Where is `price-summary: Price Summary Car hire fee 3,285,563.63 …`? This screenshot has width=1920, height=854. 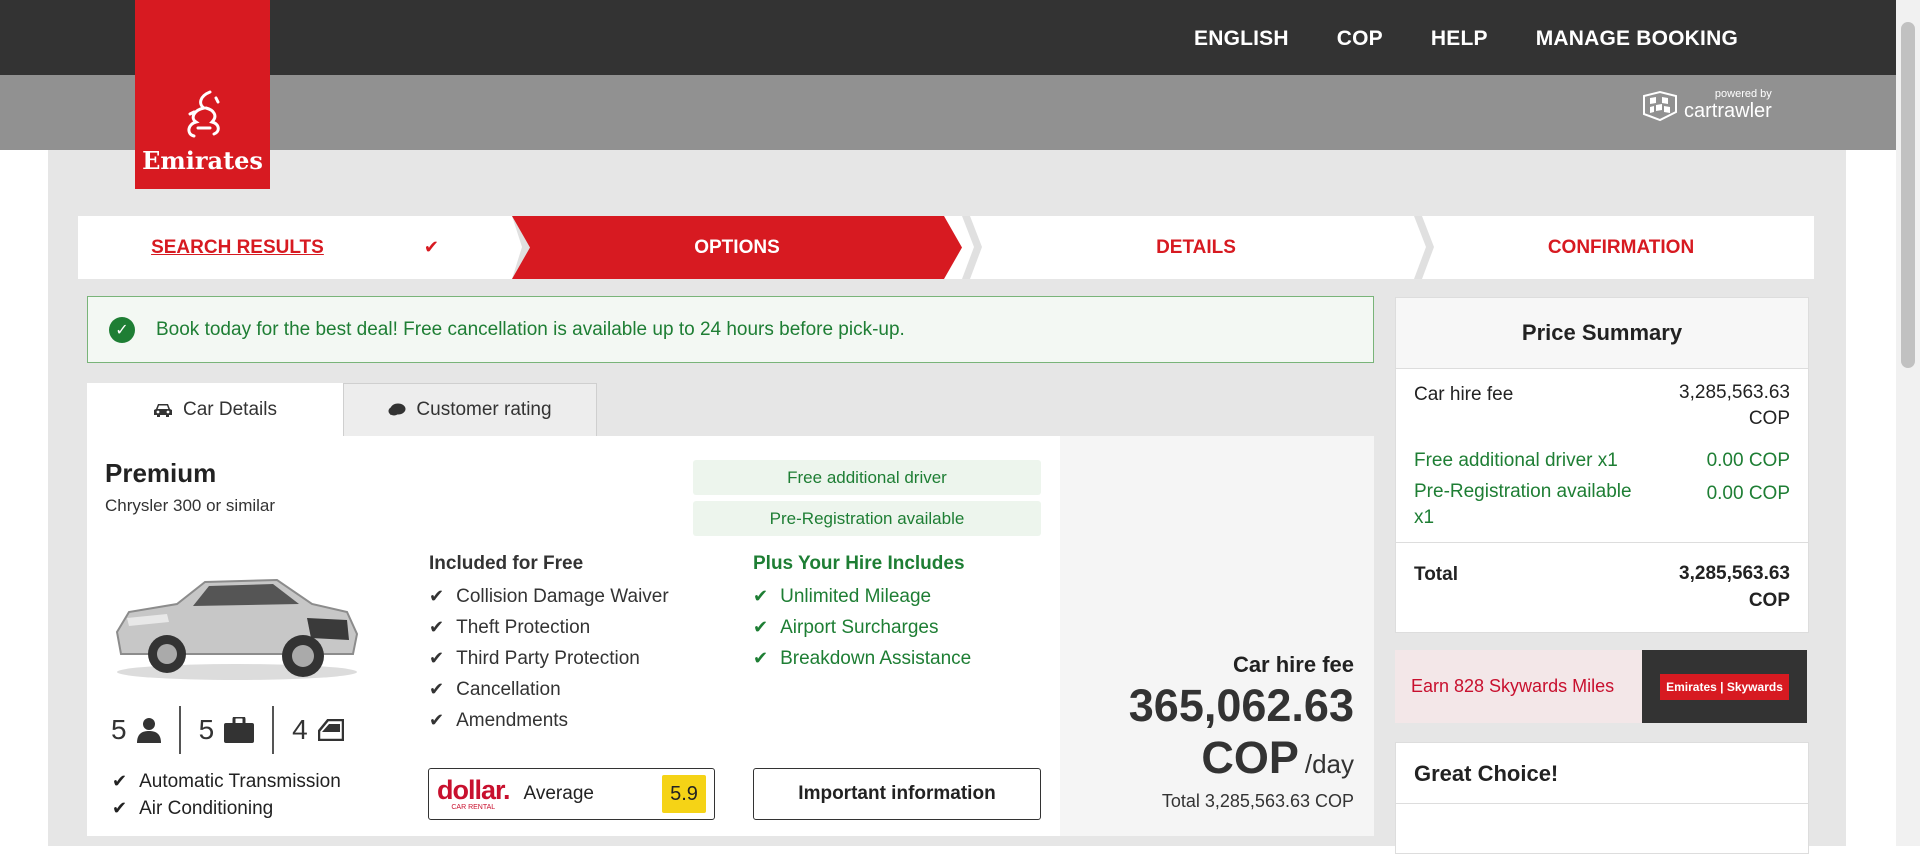
price-summary: Price Summary Car hire fee 3,285,563.63 … is located at coordinates (1602, 465).